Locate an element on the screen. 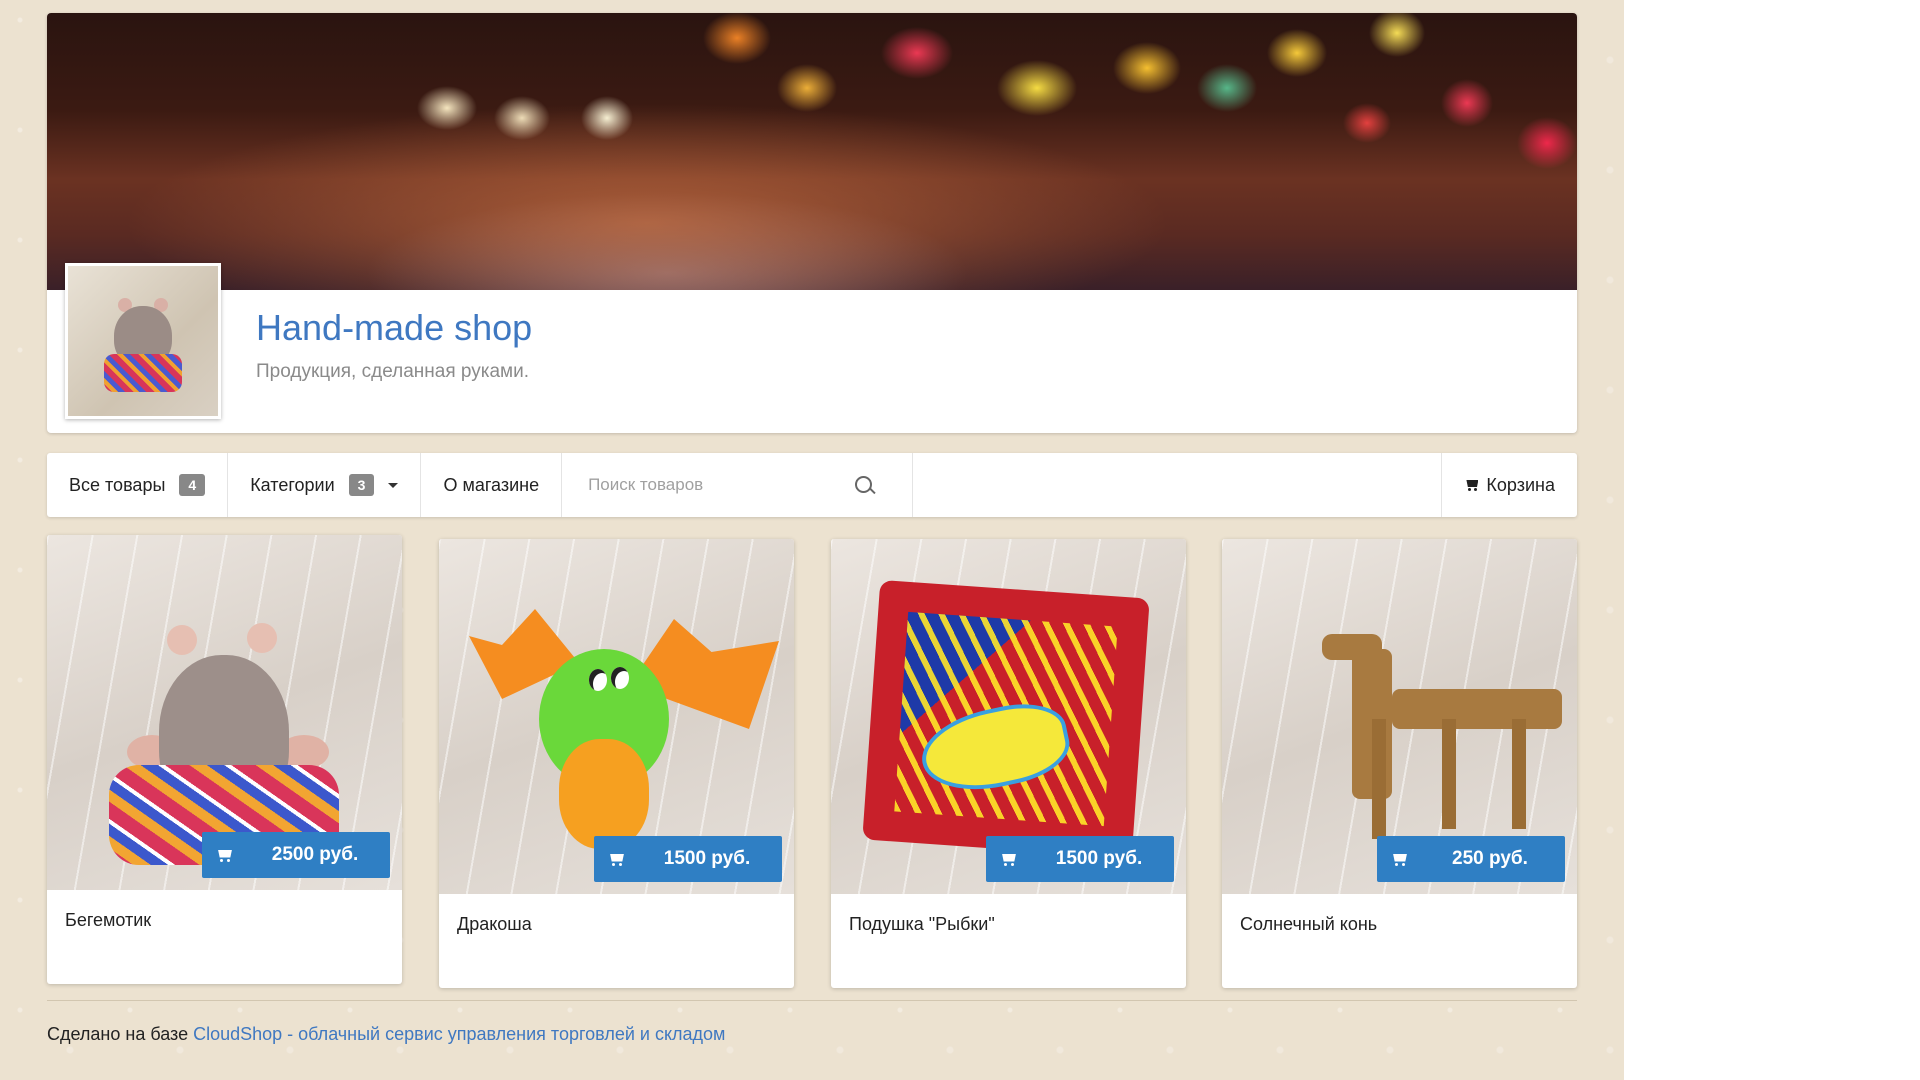 The height and width of the screenshot is (1080, 1920). footer-prefix: Сделано на базе is located at coordinates (120, 1034).